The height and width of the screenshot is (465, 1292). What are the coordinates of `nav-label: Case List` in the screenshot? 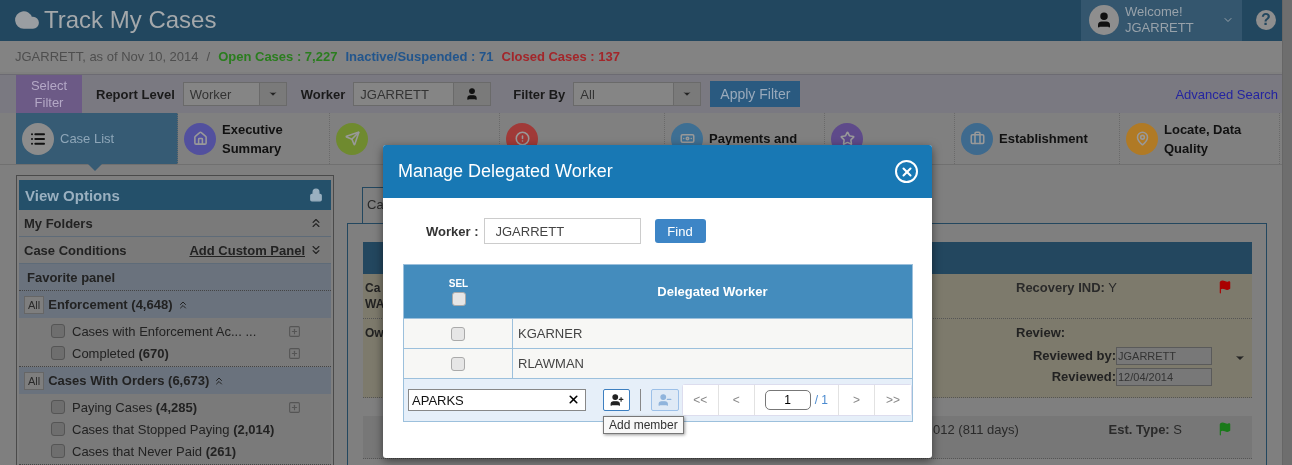 It's located at (87, 139).